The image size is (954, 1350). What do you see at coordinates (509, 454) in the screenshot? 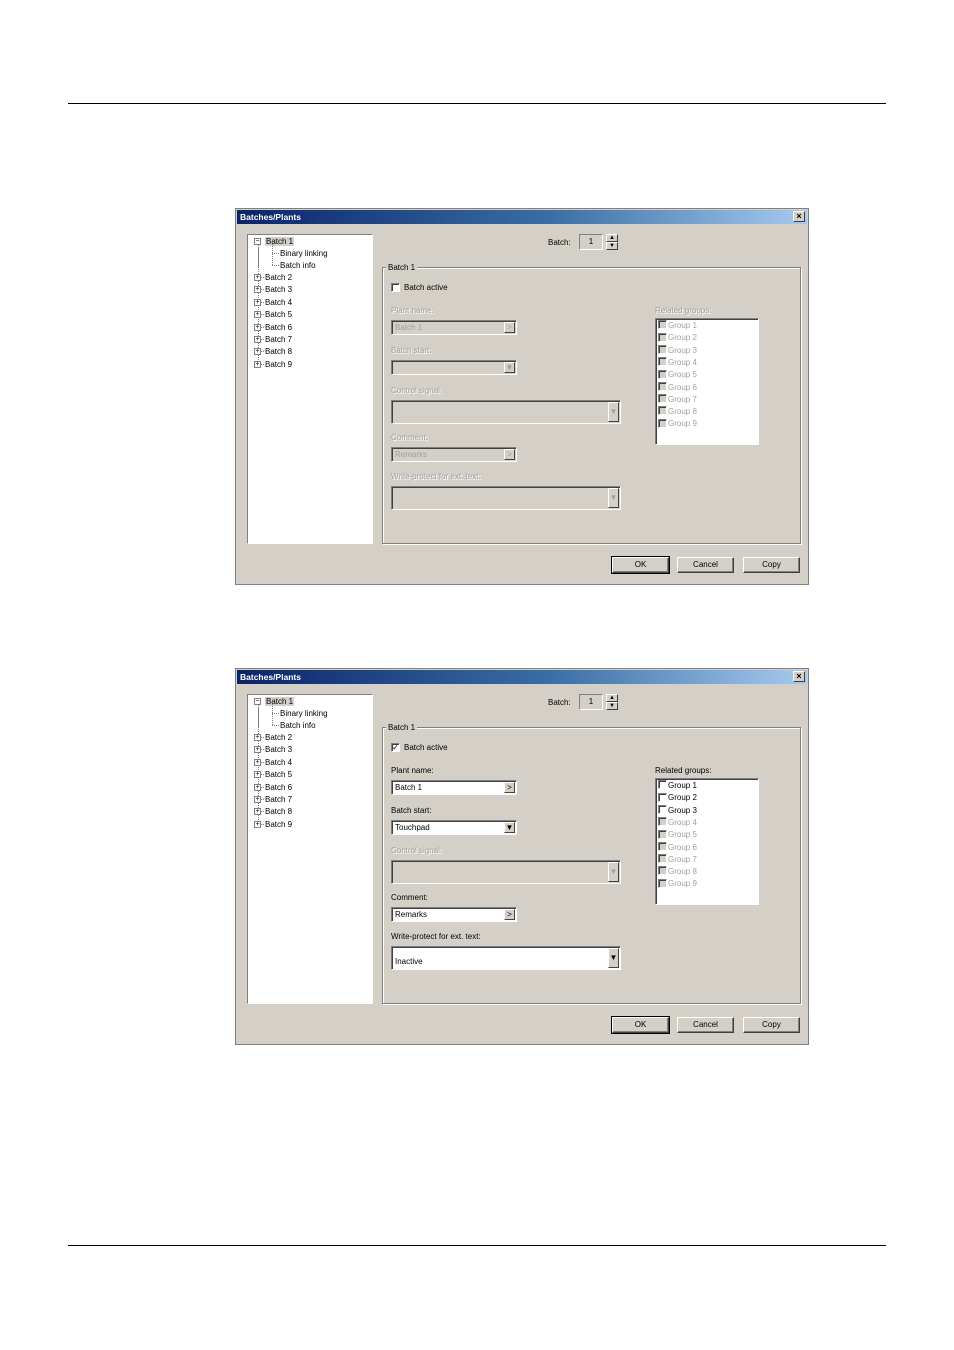
I see `comment-button: >` at bounding box center [509, 454].